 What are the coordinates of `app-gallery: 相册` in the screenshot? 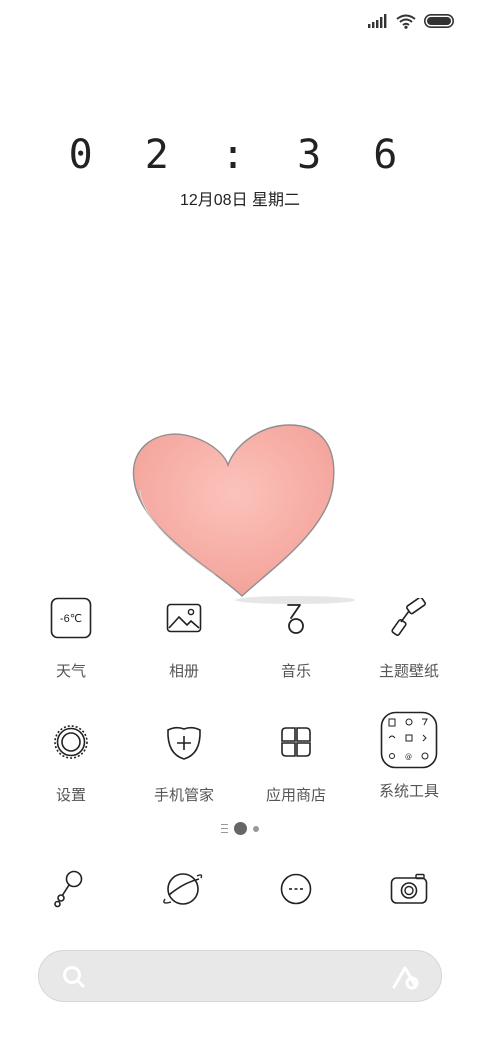 It's located at (184, 636).